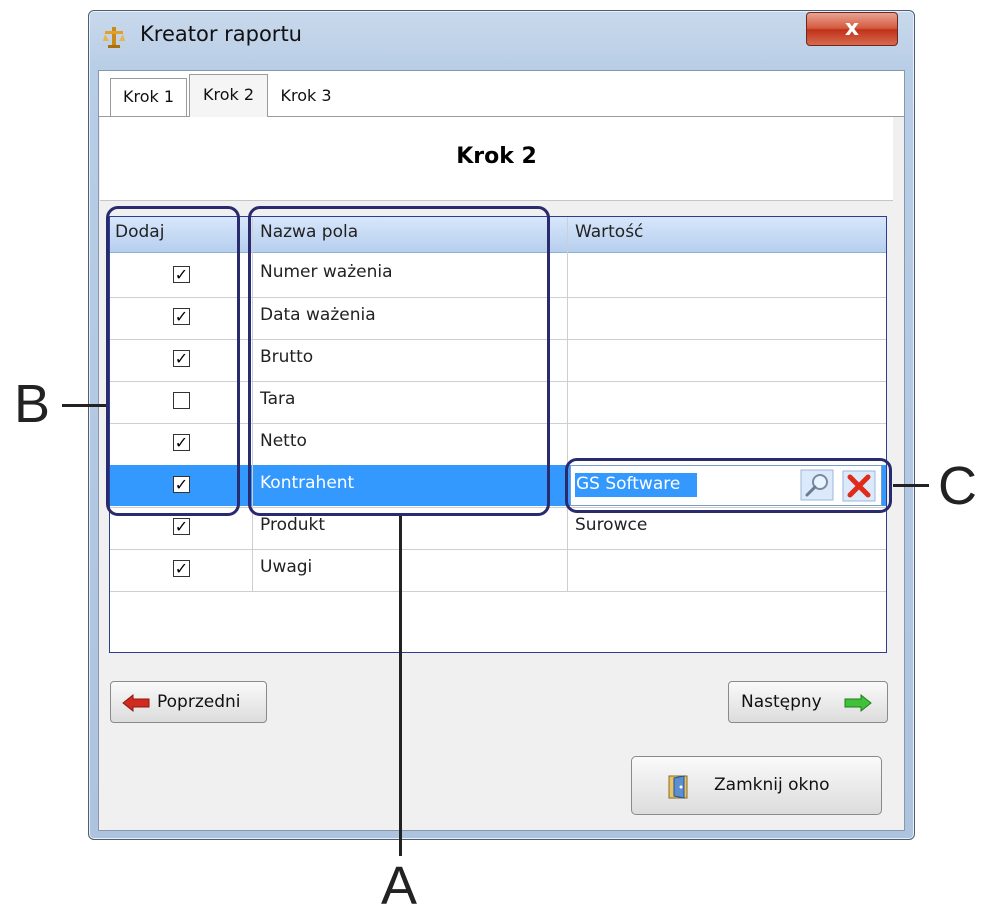  Describe the element at coordinates (611, 525) in the screenshot. I see `field-value: Surowce` at that location.